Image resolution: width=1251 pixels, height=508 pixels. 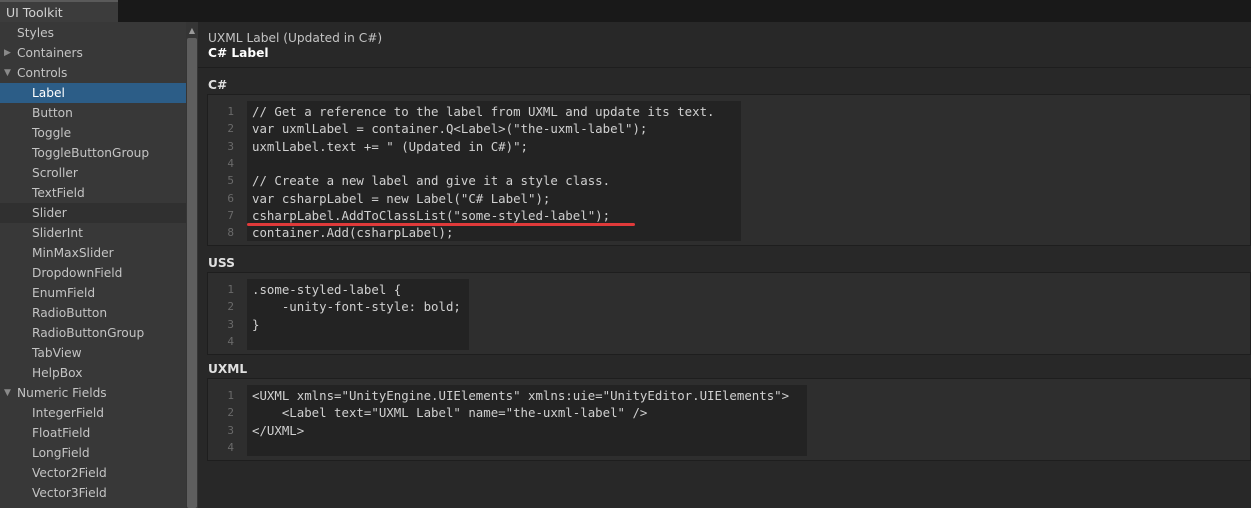 I want to click on collapse-right-arrow-icon: ▶, so click(x=8, y=53).